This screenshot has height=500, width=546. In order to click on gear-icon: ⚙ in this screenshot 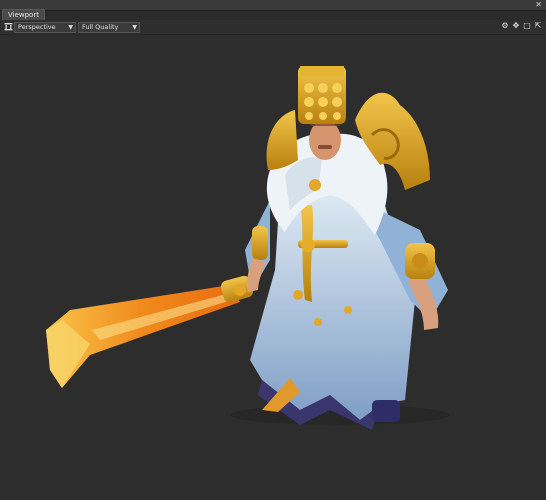, I will do `click(505, 26)`.